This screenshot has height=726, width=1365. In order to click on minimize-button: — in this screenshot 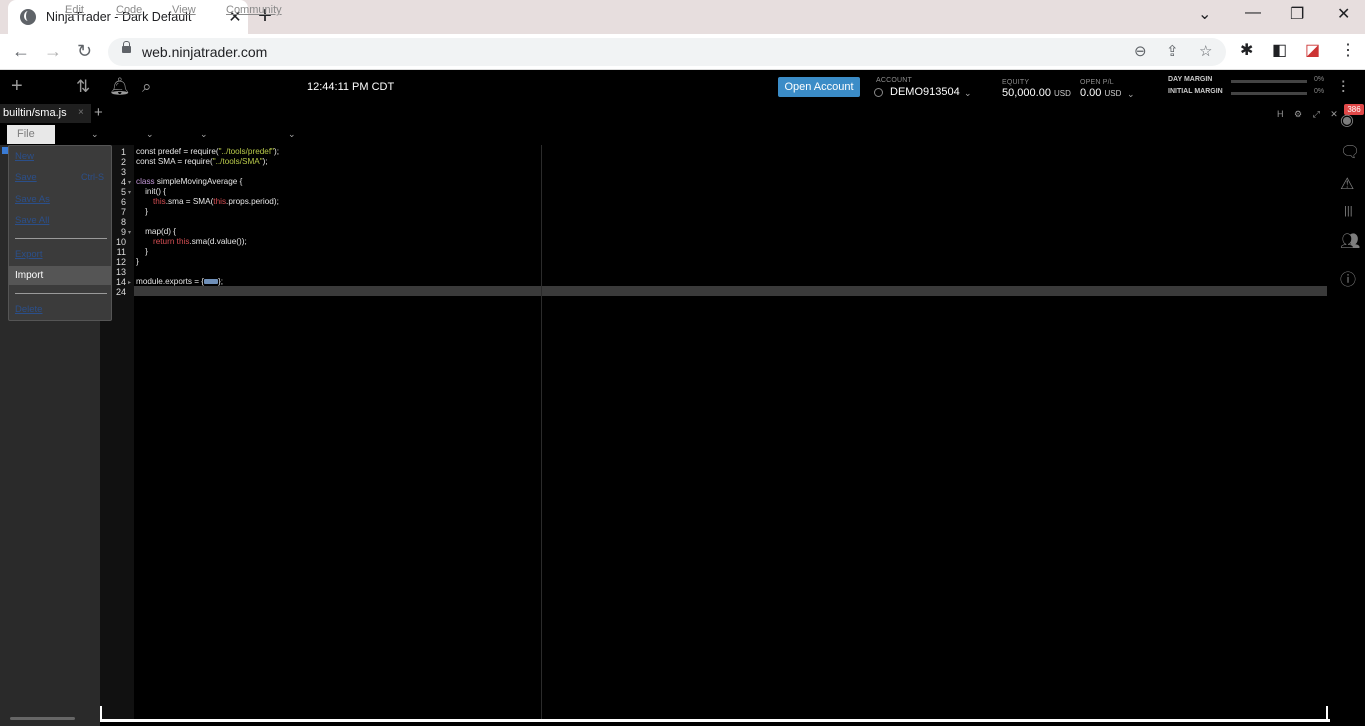, I will do `click(1253, 13)`.